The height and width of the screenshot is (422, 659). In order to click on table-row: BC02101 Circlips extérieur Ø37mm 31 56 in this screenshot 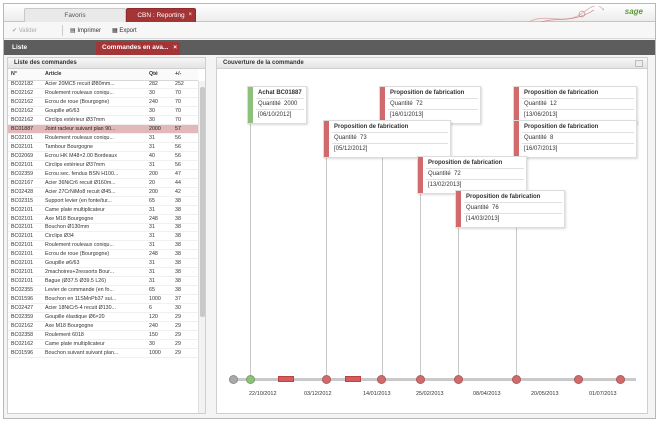, I will do `click(103, 165)`.